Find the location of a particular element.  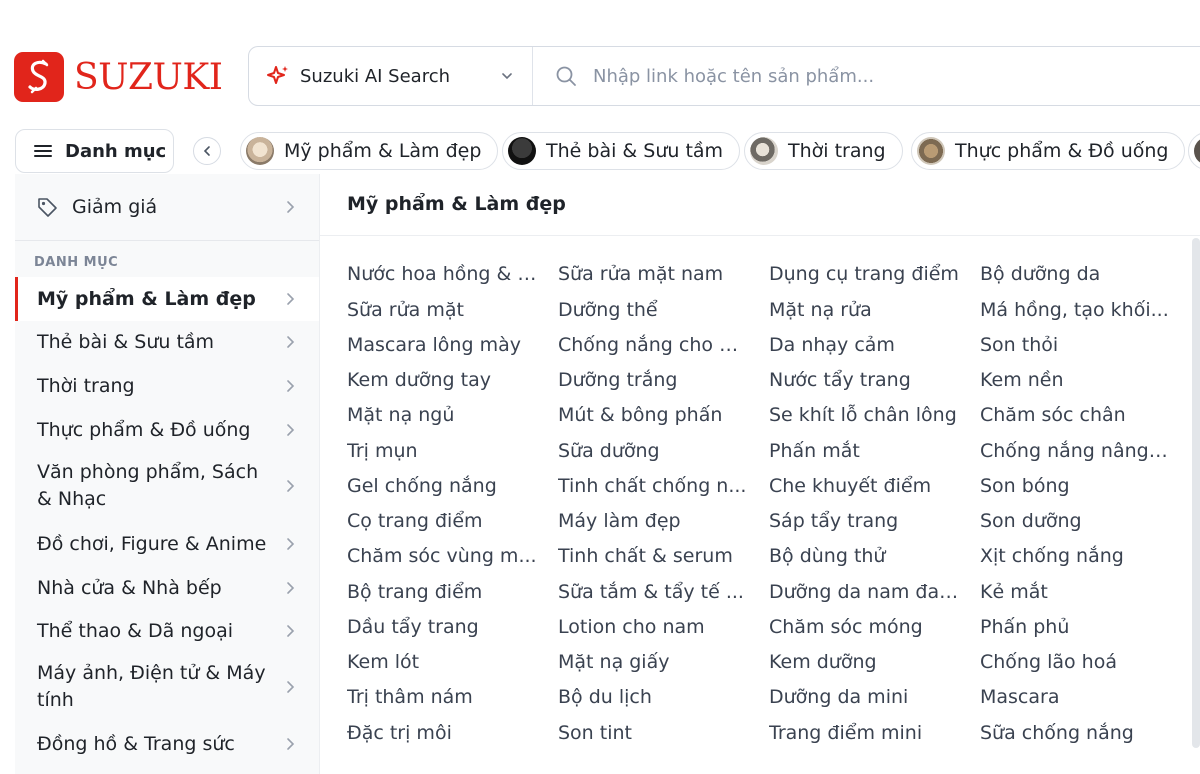

chip-the-bai: Thẻ bài & Sưu tầm is located at coordinates (621, 151).